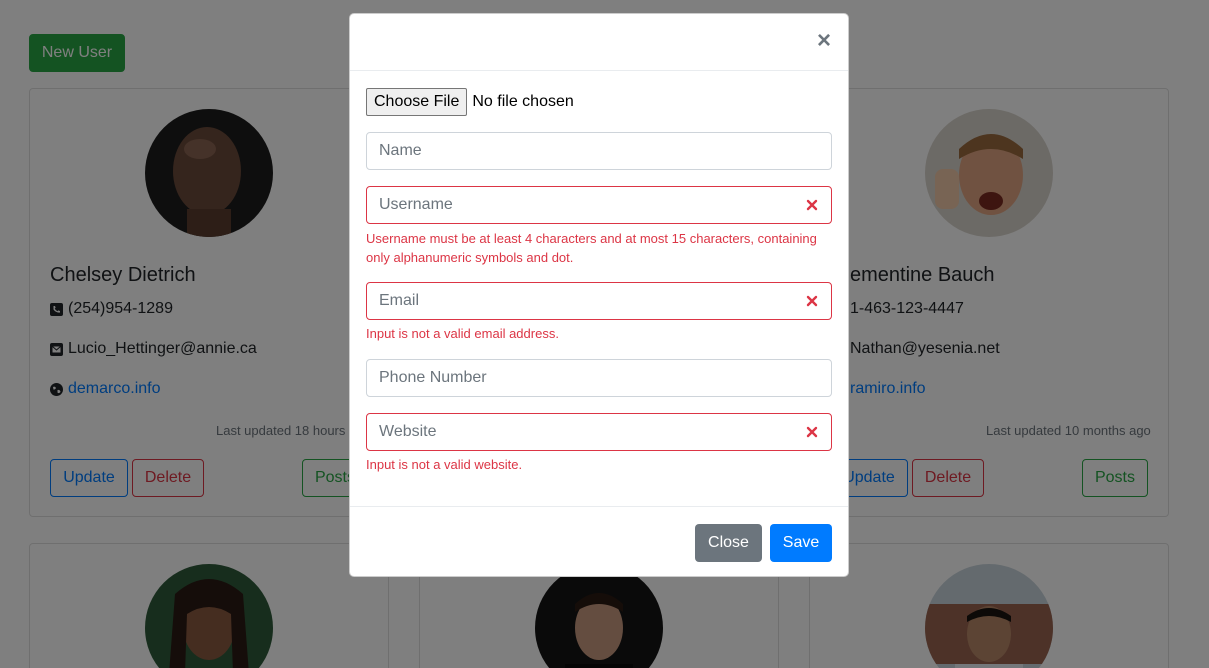 This screenshot has width=1209, height=668. Describe the element at coordinates (599, 378) in the screenshot. I see `phone-field: Phone Number` at that location.